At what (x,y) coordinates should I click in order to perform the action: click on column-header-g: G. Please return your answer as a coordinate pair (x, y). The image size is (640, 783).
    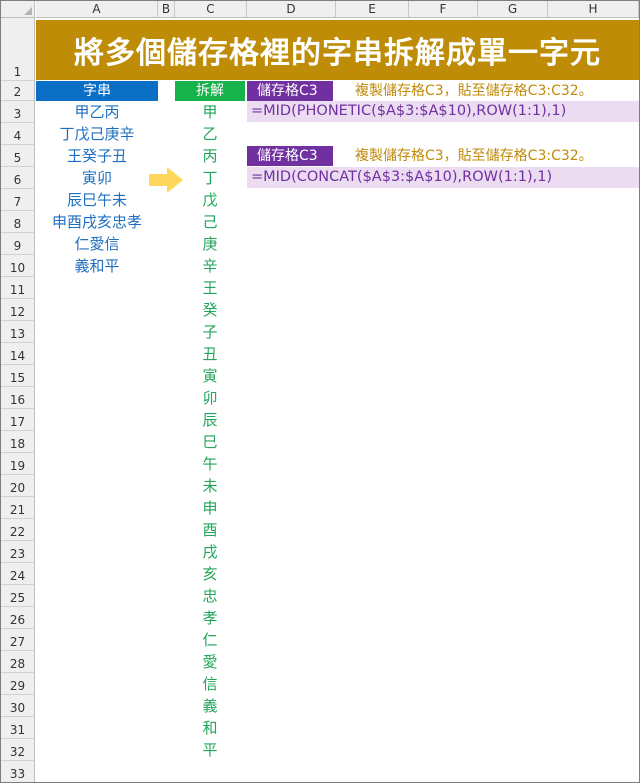
    Looking at the image, I should click on (513, 9).